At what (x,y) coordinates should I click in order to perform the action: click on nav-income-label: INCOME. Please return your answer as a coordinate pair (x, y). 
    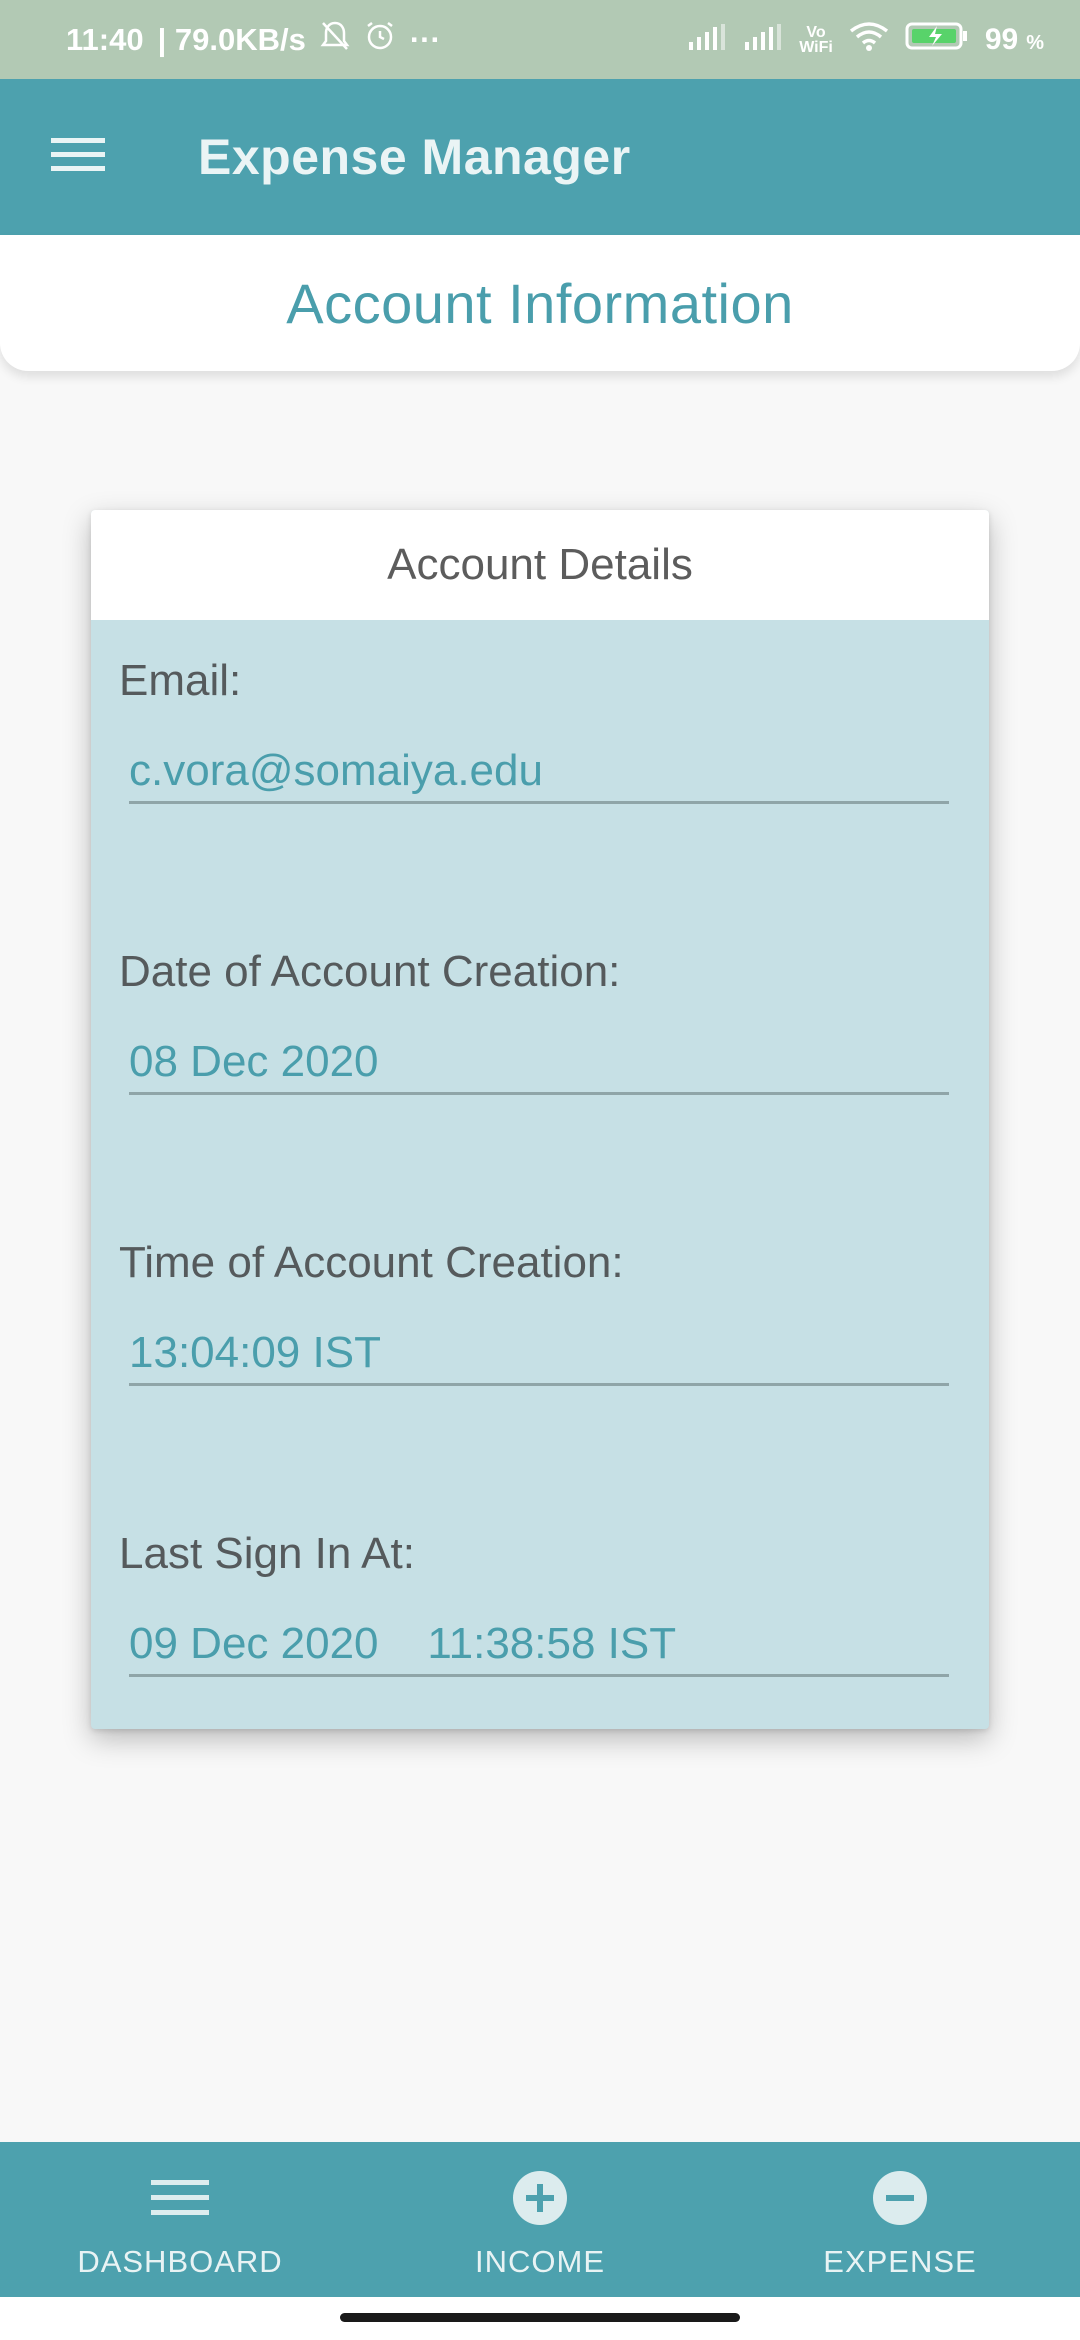
    Looking at the image, I should click on (540, 2261).